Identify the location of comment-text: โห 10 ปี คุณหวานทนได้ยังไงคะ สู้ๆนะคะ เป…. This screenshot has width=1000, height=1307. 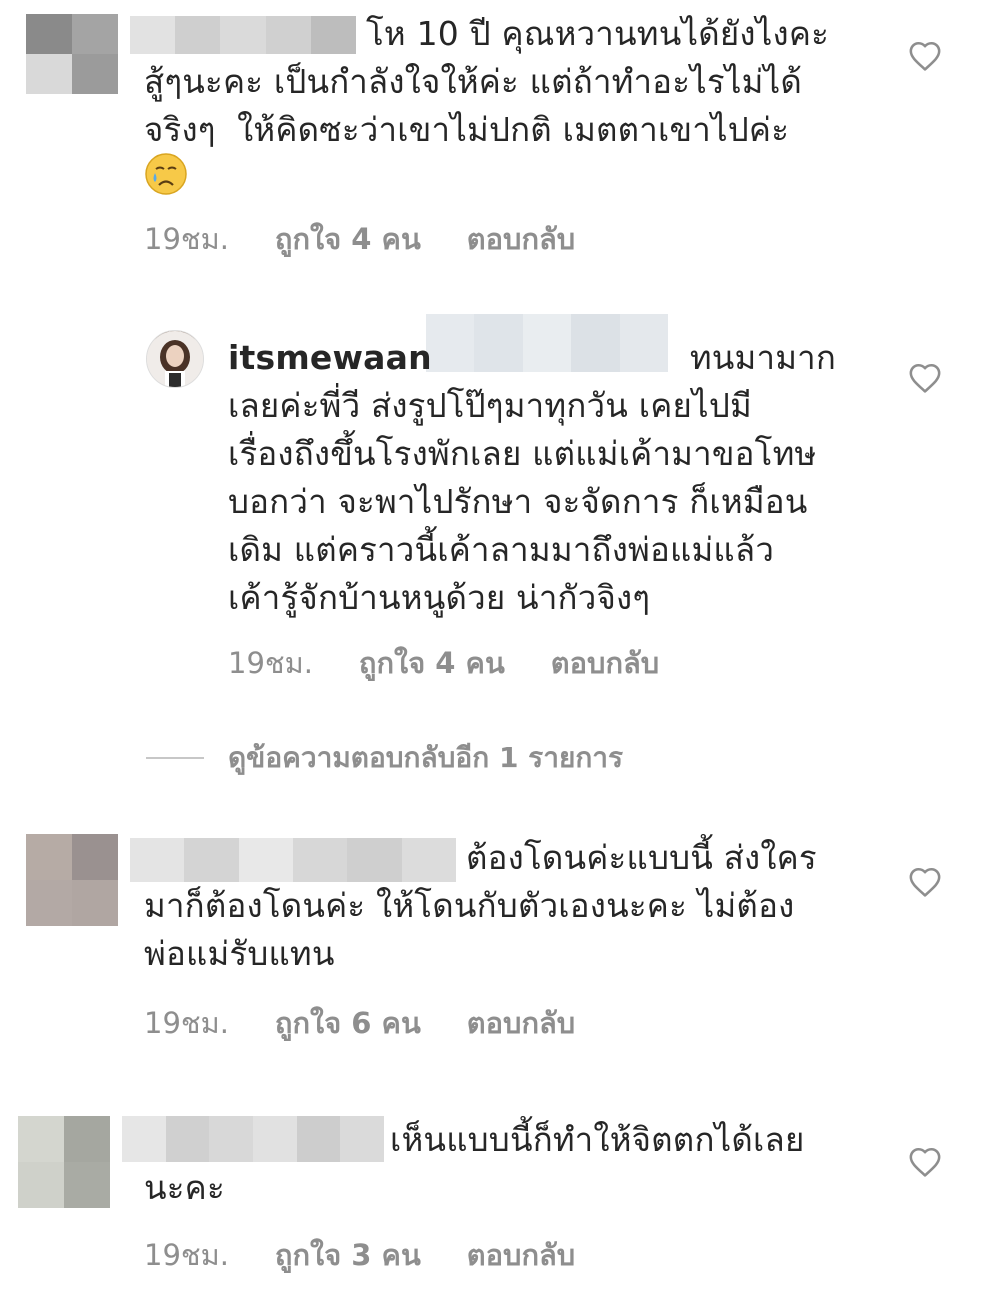
(487, 81).